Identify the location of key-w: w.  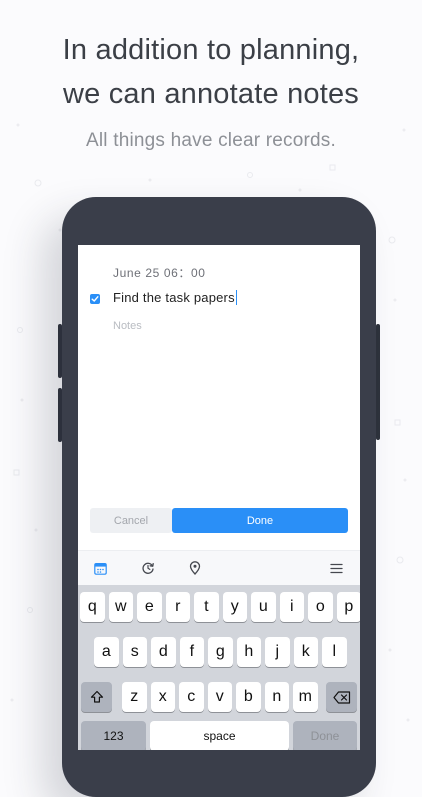
(121, 607).